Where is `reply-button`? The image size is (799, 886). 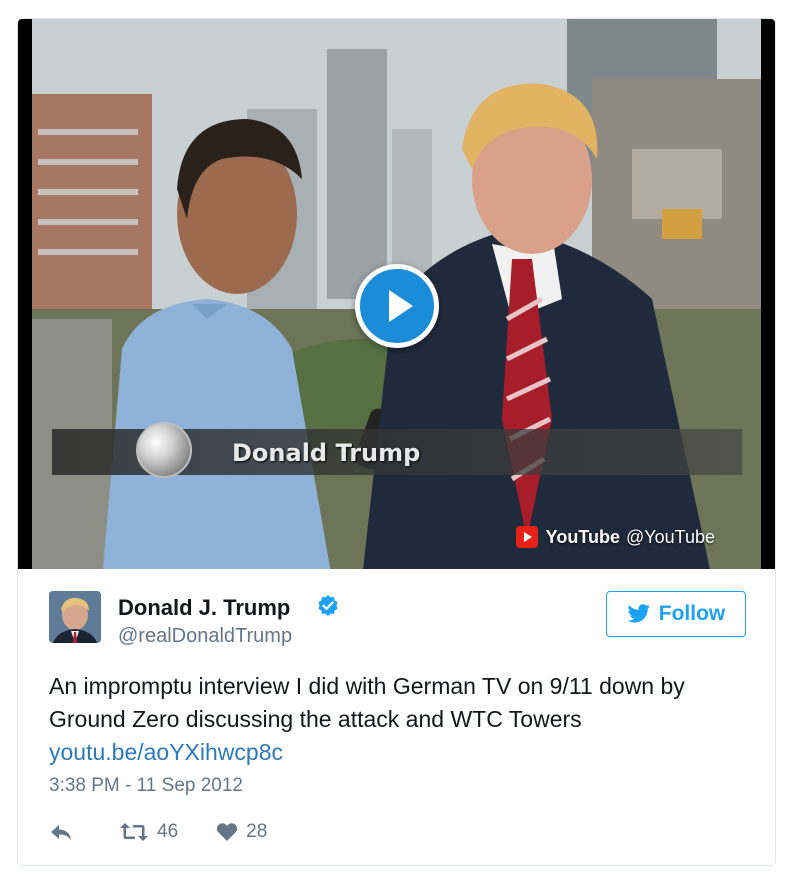 reply-button is located at coordinates (65, 832).